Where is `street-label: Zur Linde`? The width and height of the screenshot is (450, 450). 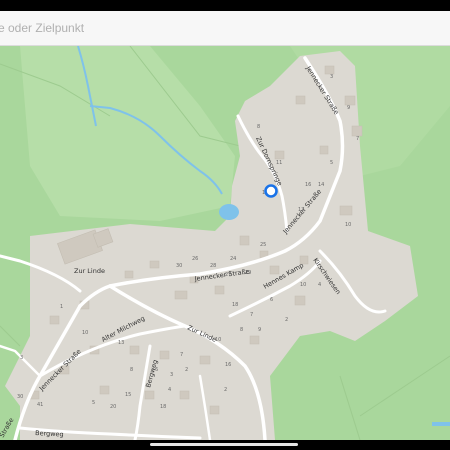 street-label: Zur Linde is located at coordinates (89, 271).